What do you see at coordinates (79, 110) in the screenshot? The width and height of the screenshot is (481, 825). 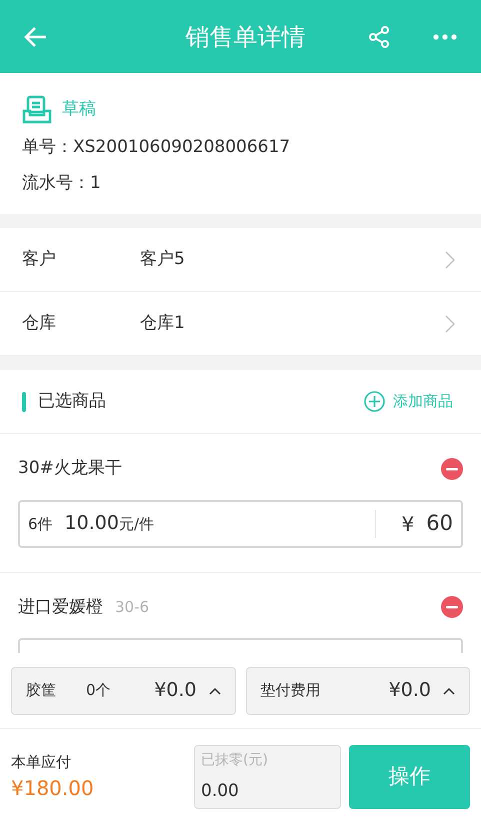 I see `status-label: 草稿` at bounding box center [79, 110].